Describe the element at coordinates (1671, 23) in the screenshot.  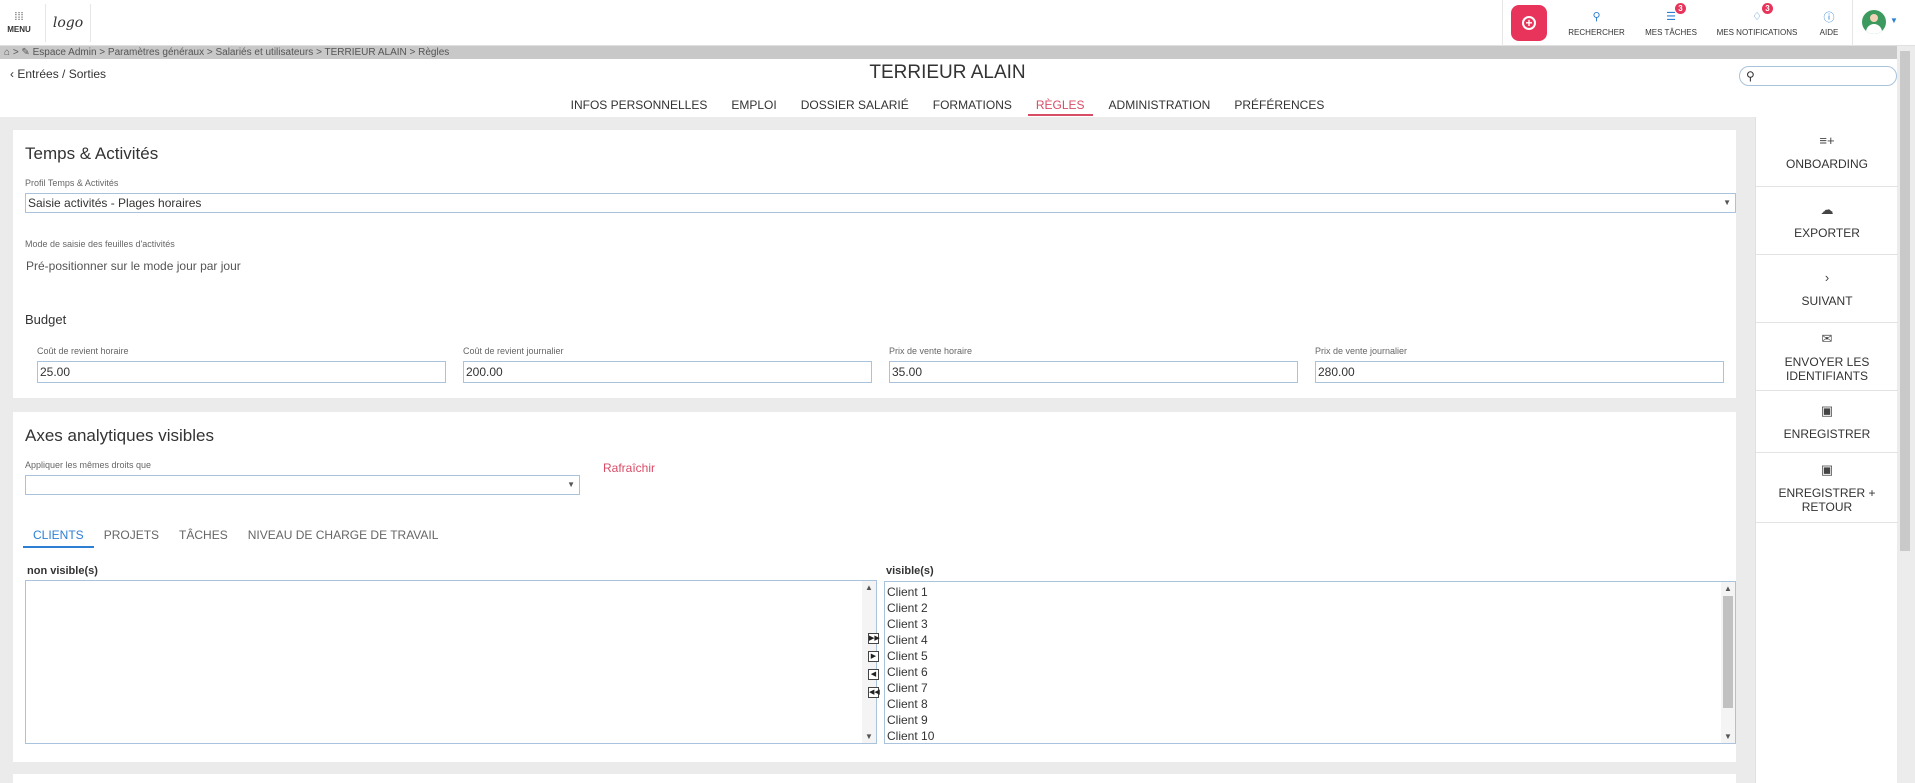
I see `tasks-action: ☰ 3 MES TÂCHES` at that location.